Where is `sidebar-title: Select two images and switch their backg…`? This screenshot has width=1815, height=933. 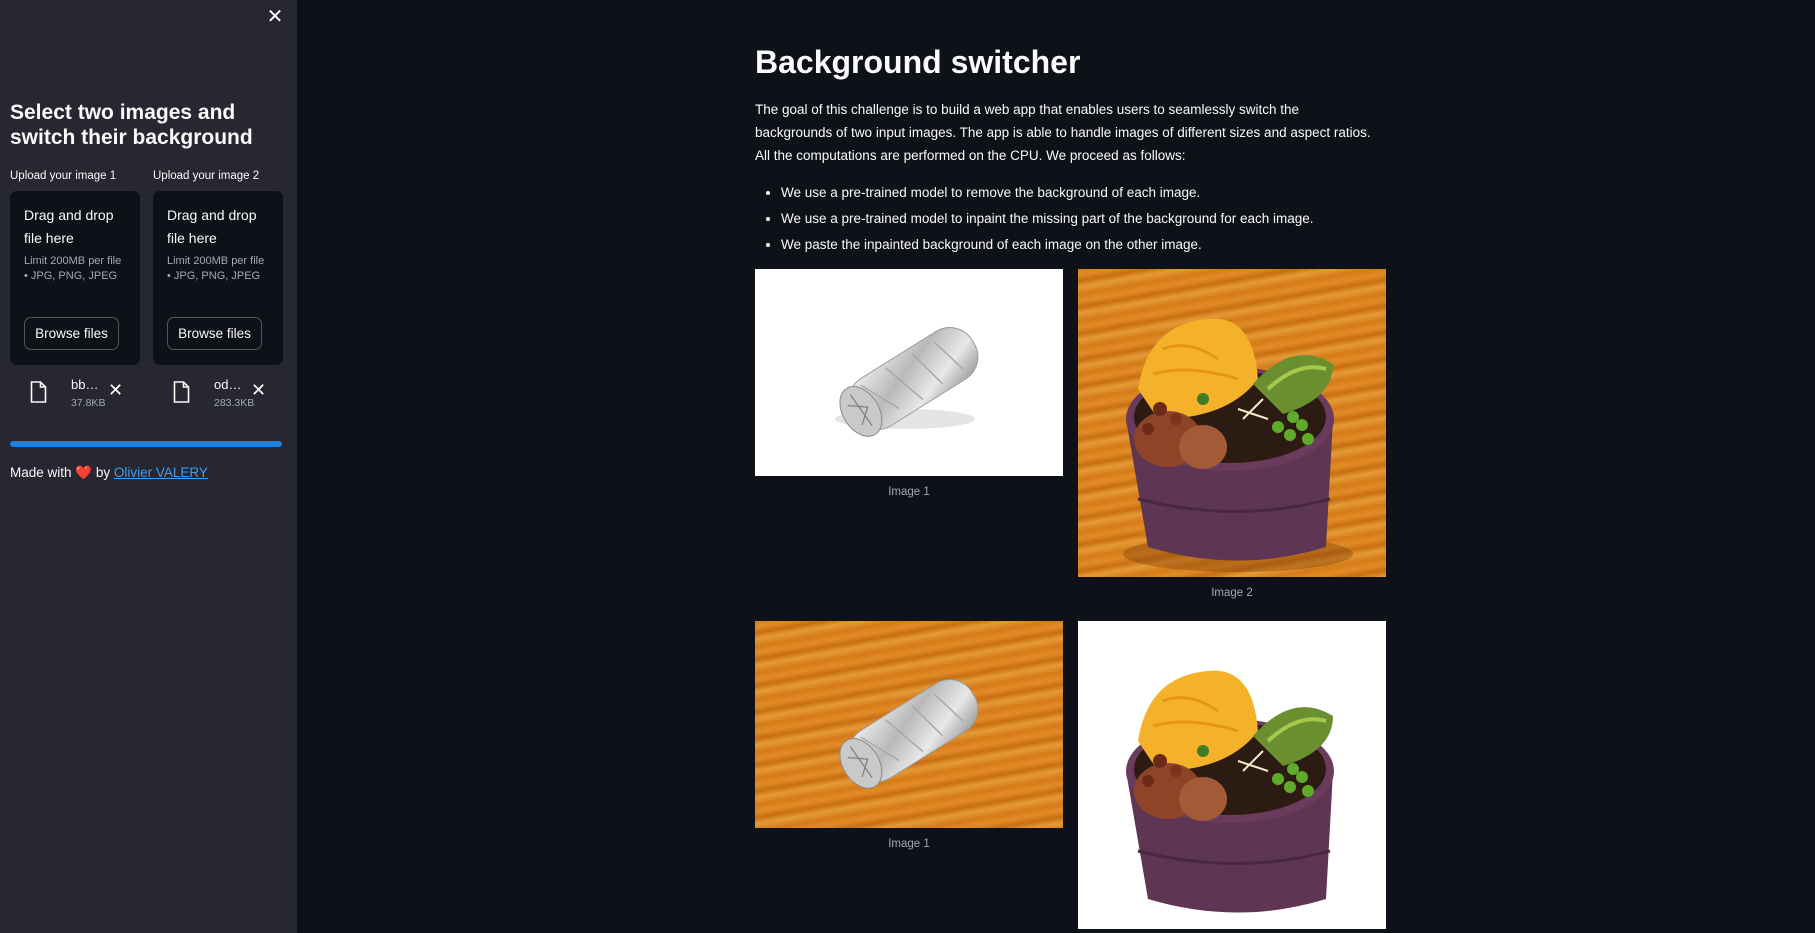
sidebar-title: Select two images and switch their backg… is located at coordinates (131, 125).